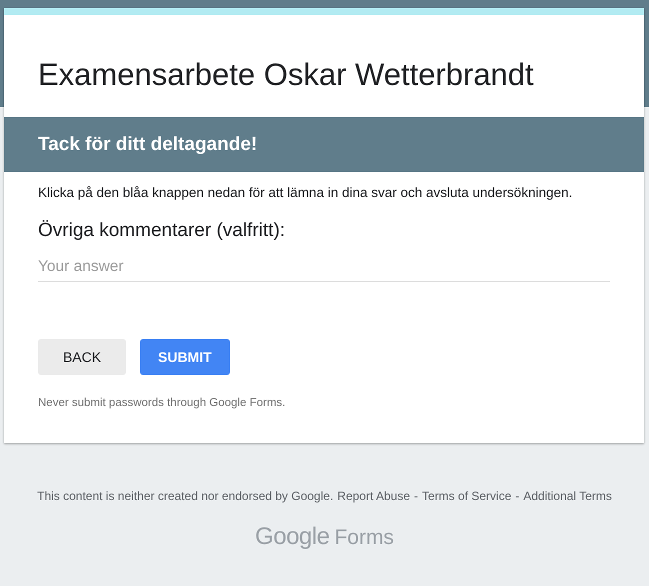 The height and width of the screenshot is (586, 649). I want to click on footer-link: Report Abuse, so click(373, 496).